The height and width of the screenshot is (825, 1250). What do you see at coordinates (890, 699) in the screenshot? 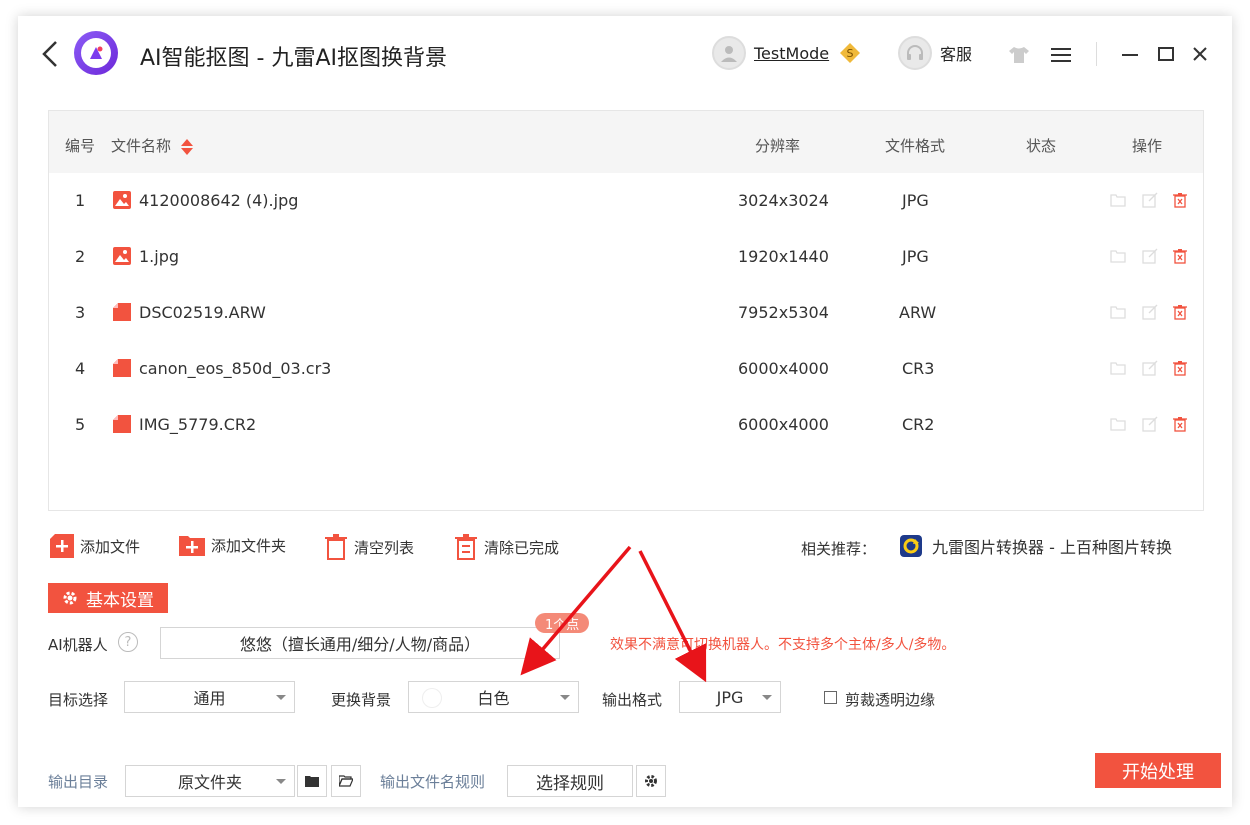
I see `crop-transparent-label: 剪裁透明边缘` at bounding box center [890, 699].